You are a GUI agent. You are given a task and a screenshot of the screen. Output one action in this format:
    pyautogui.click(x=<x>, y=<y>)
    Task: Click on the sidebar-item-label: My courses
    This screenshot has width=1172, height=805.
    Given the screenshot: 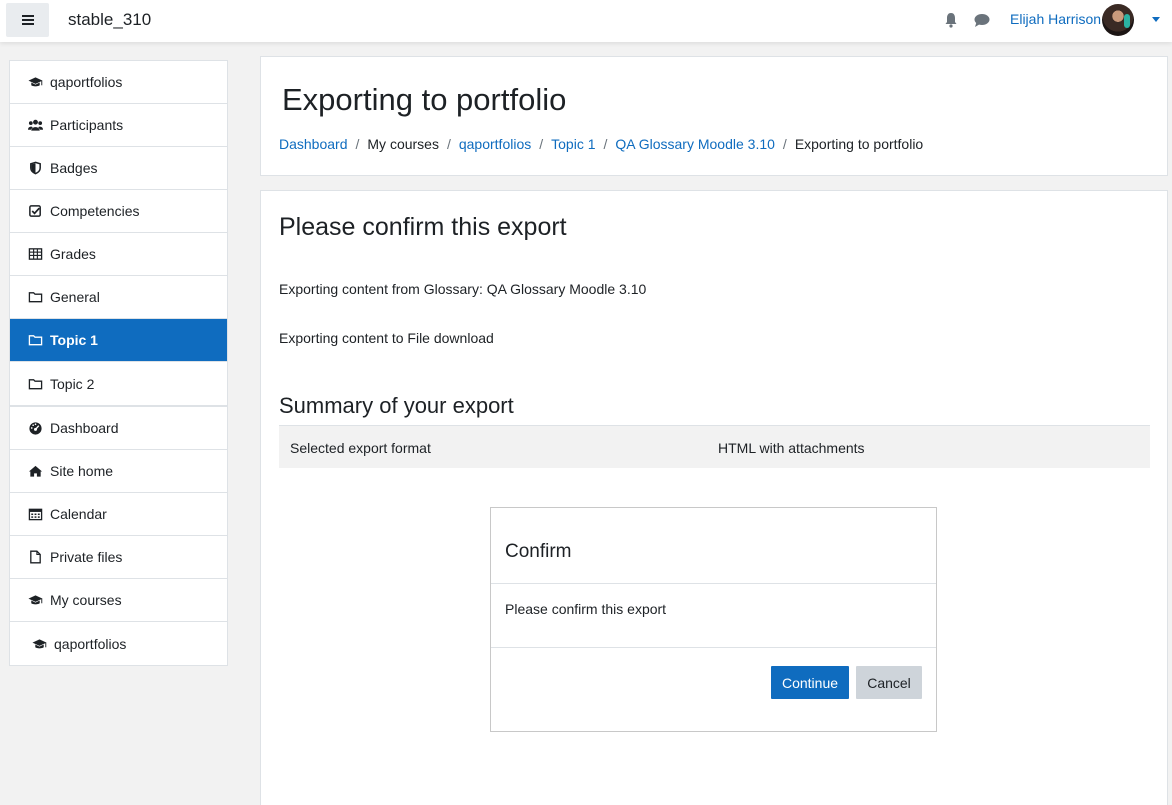 What is the action you would take?
    pyautogui.click(x=86, y=600)
    